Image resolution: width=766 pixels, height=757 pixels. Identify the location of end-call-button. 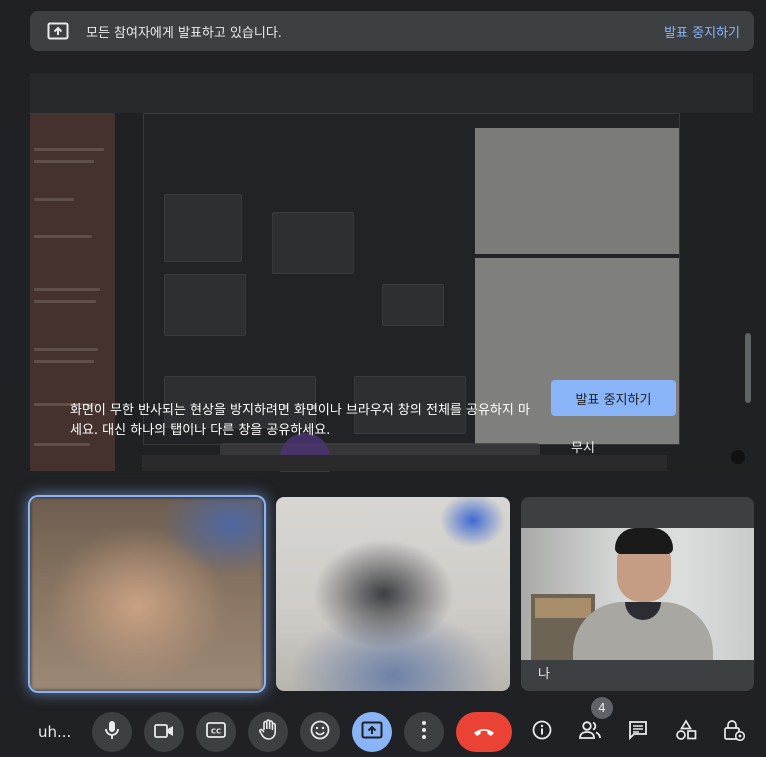
(484, 732).